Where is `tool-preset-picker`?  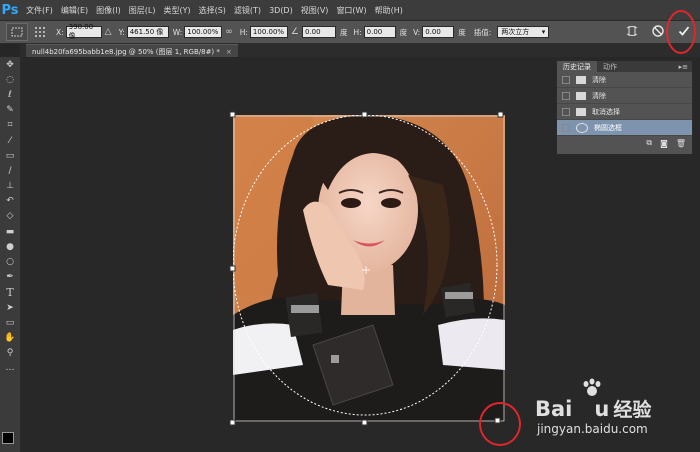
tool-preset-picker is located at coordinates (17, 32).